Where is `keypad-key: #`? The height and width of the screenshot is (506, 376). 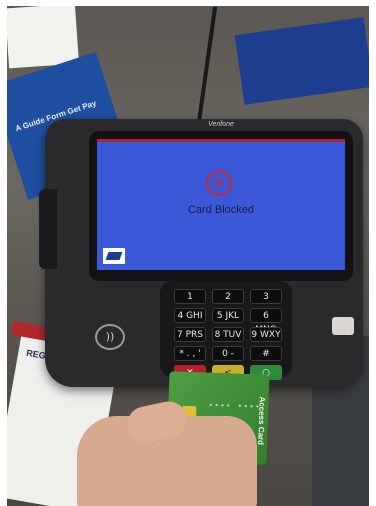 keypad-key: # is located at coordinates (266, 353).